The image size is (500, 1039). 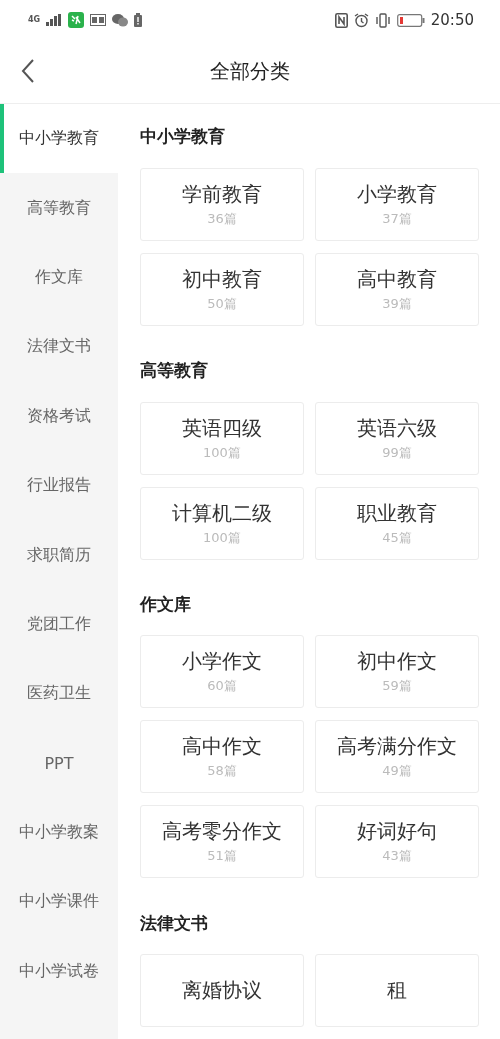 I want to click on sidebar-item: 法律文书, so click(x=59, y=347).